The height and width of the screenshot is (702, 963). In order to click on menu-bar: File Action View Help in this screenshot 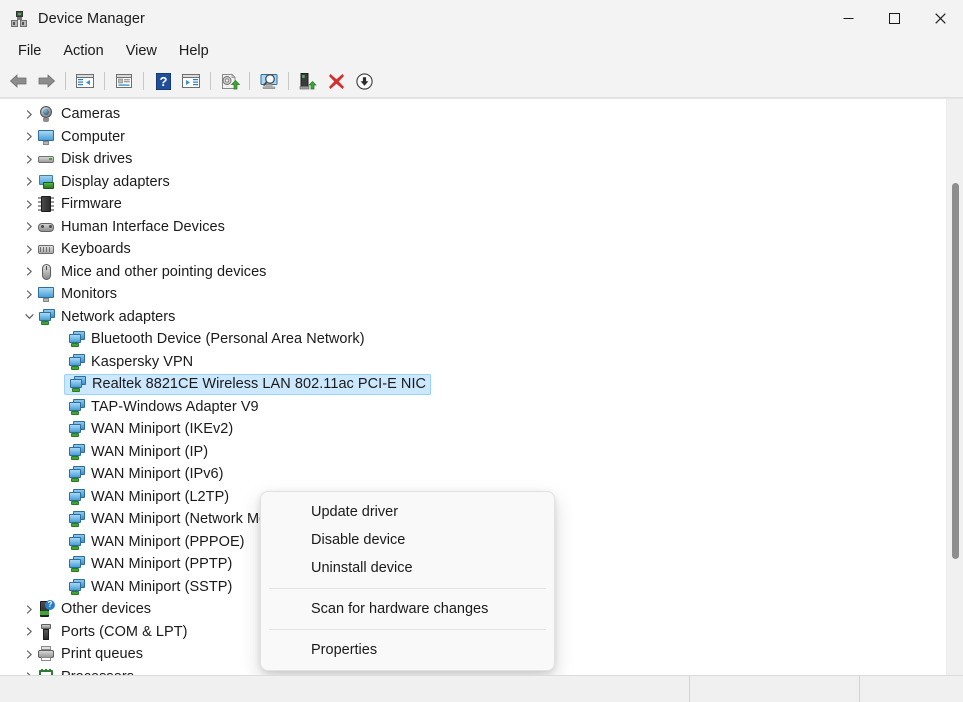, I will do `click(481, 51)`.